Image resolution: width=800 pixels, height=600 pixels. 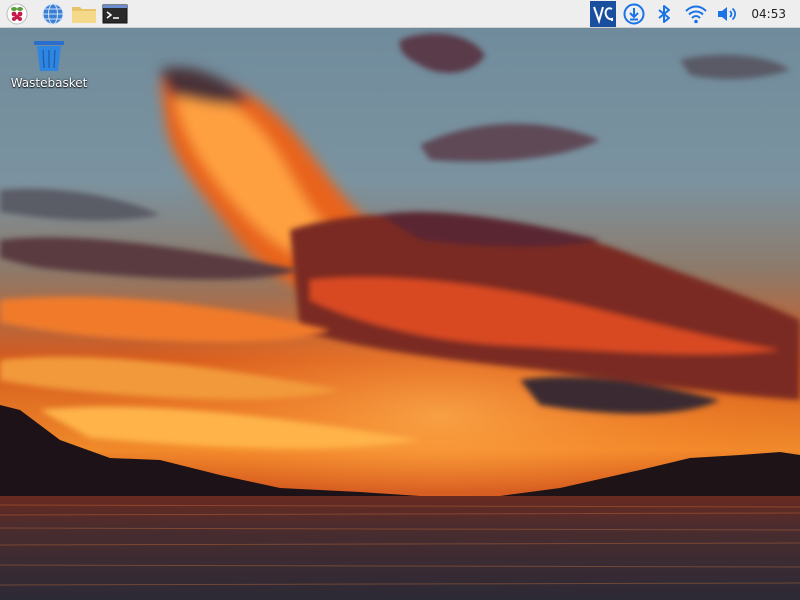 I want to click on vnc-icon, so click(x=603, y=14).